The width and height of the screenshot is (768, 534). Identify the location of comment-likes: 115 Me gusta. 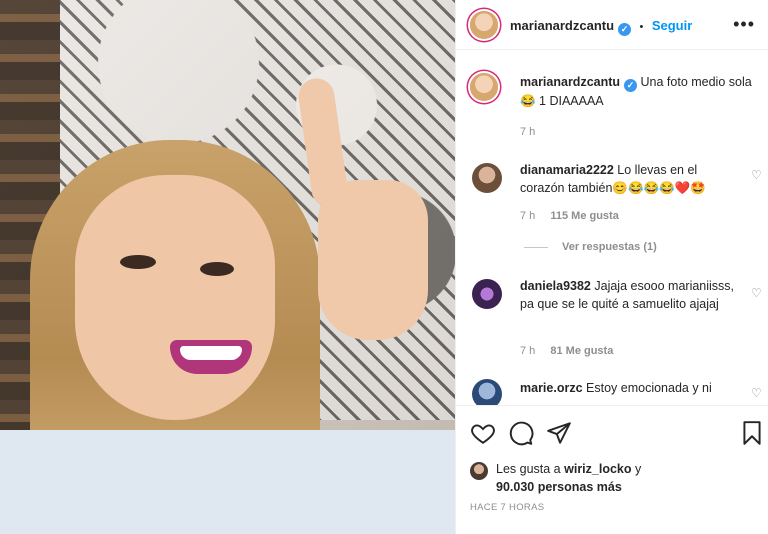
(584, 216).